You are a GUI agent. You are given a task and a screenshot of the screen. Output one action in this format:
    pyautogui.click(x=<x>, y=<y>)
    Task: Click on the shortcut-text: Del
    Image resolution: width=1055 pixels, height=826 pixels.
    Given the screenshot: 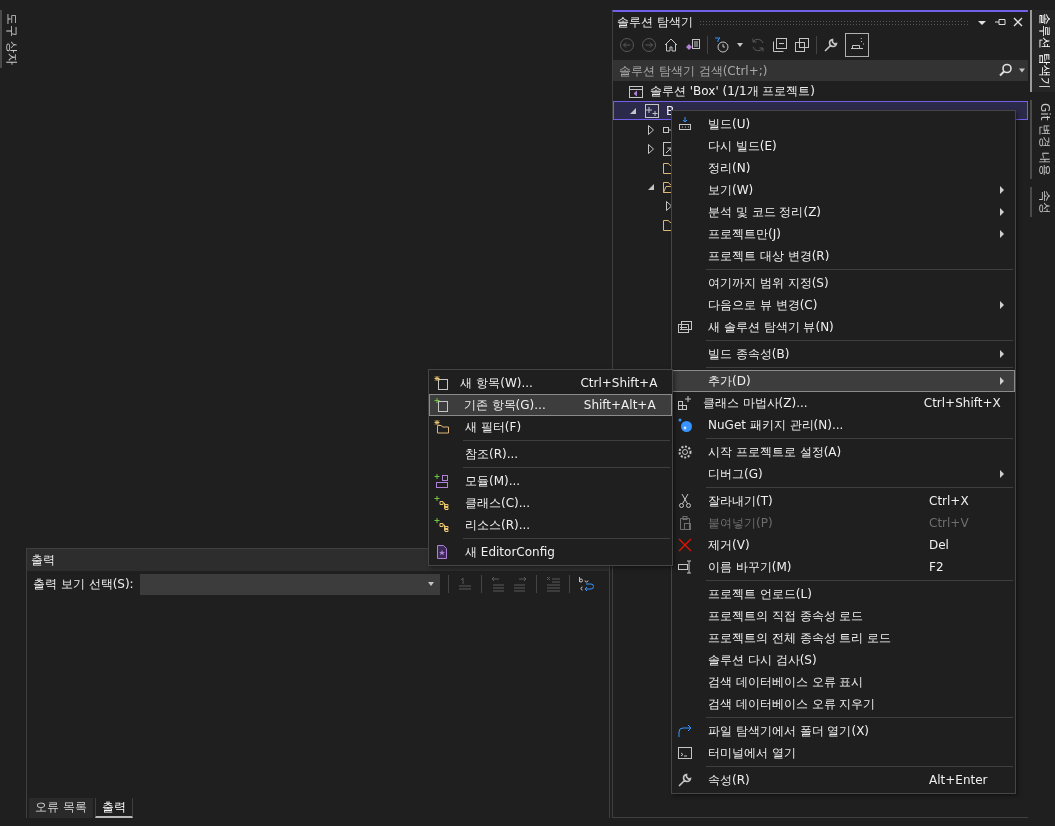 What is the action you would take?
    pyautogui.click(x=939, y=545)
    